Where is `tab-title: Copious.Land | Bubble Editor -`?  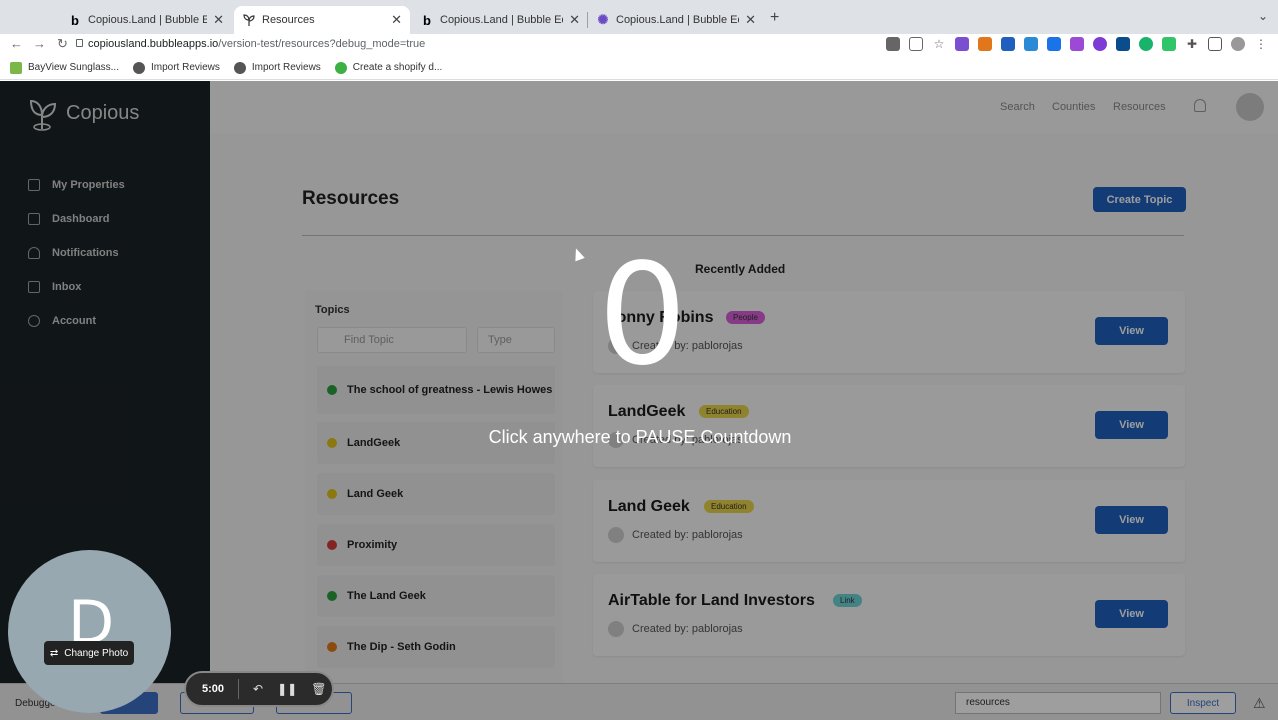
tab-title: Copious.Land | Bubble Editor - is located at coordinates (677, 20).